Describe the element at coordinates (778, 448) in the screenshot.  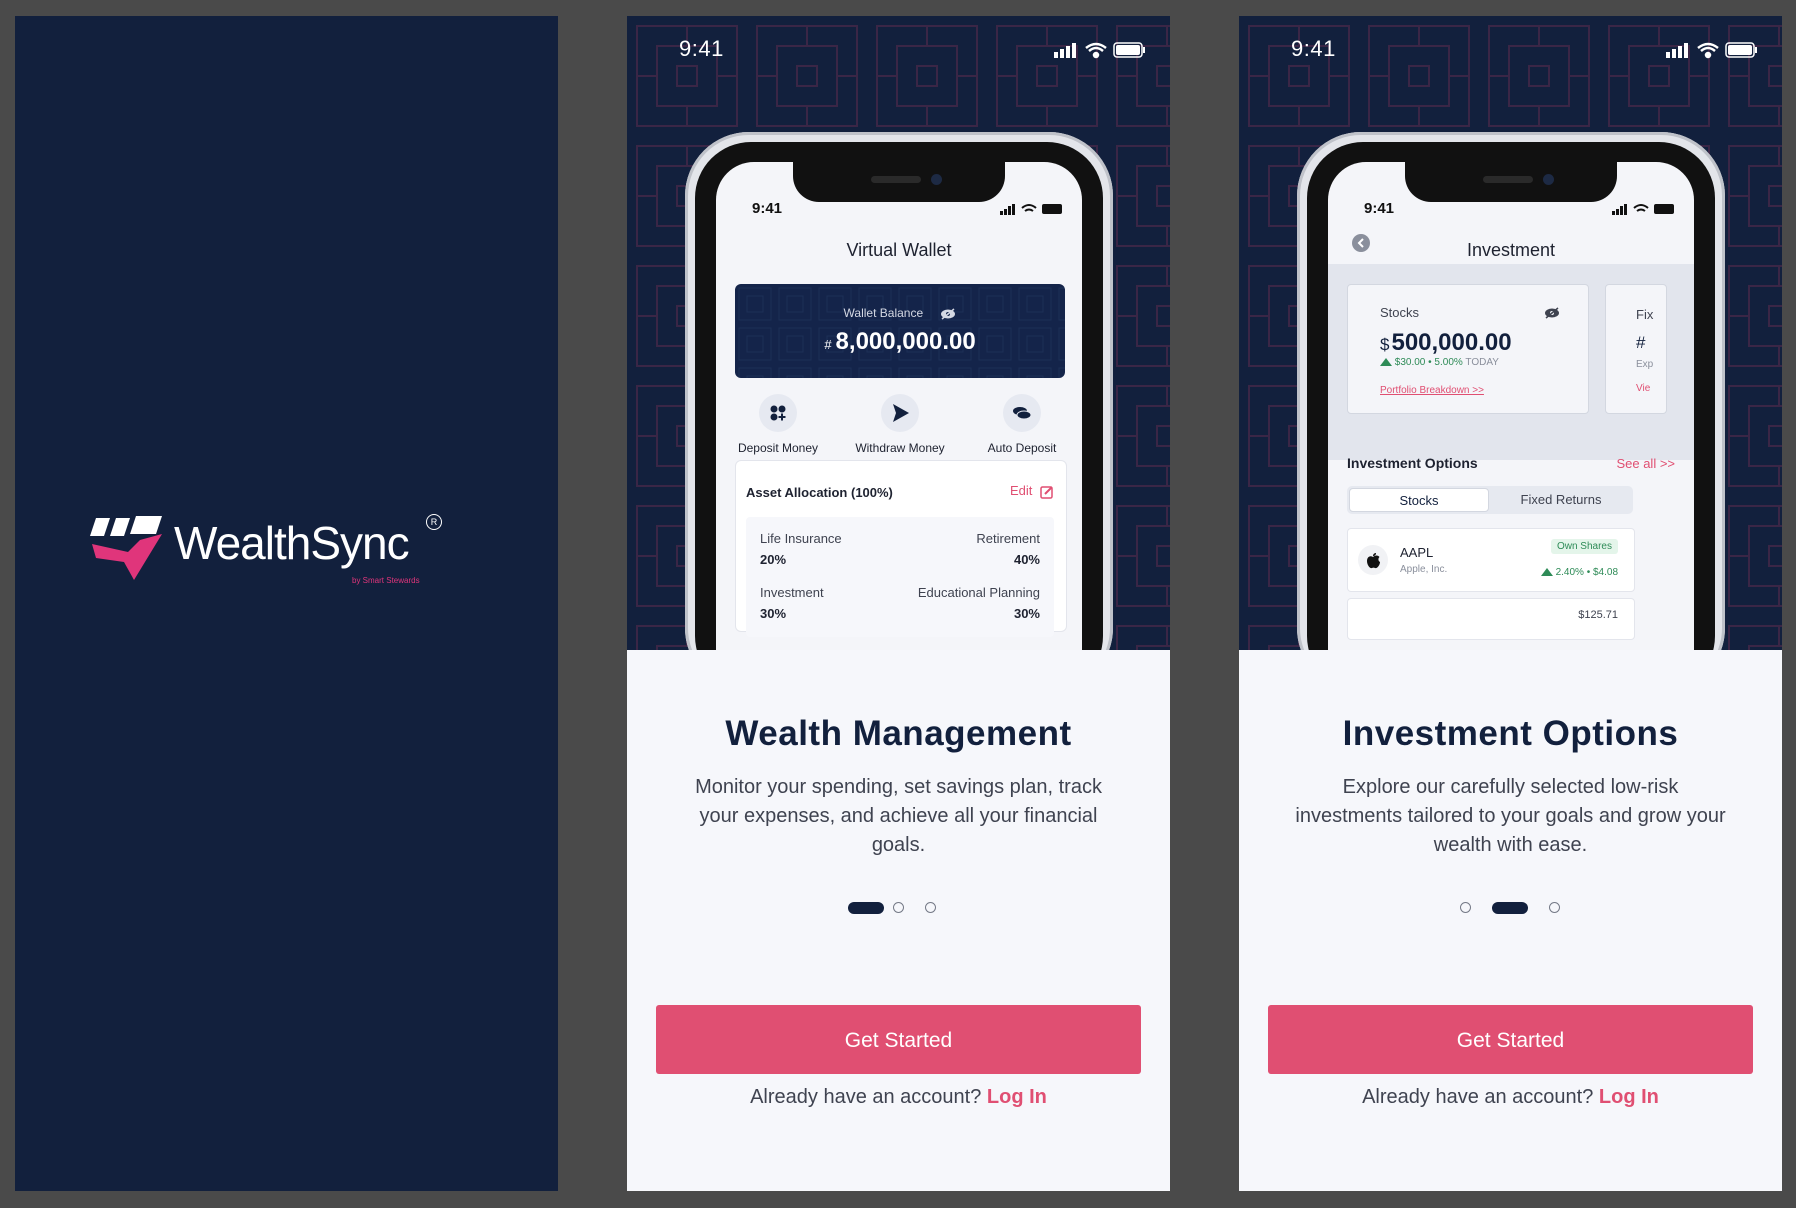
I see `deposit-money-label: Deposit Money` at that location.